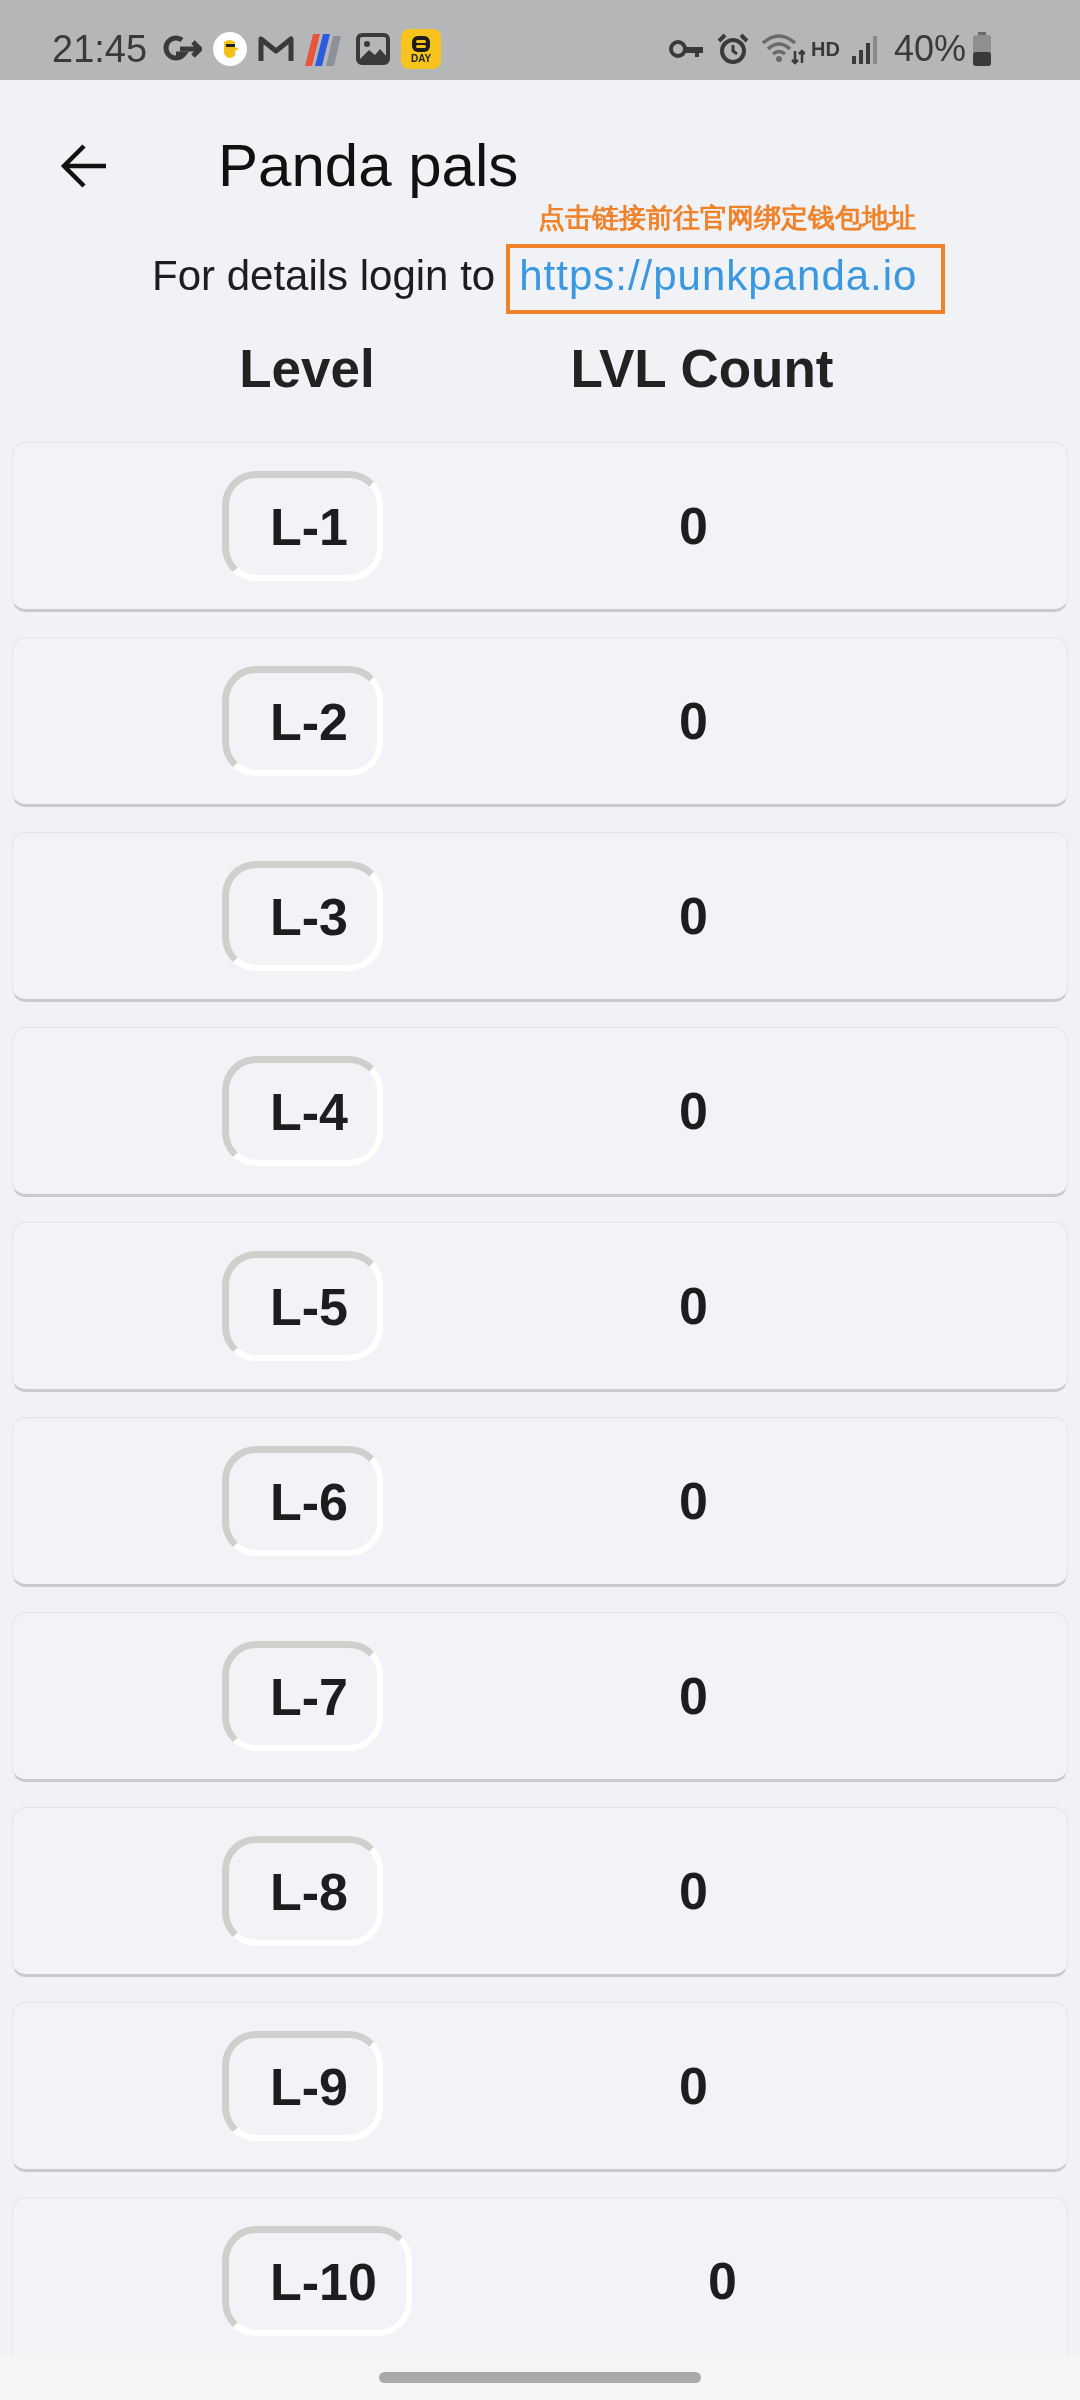  I want to click on app-icon-label: DAY, so click(421, 58).